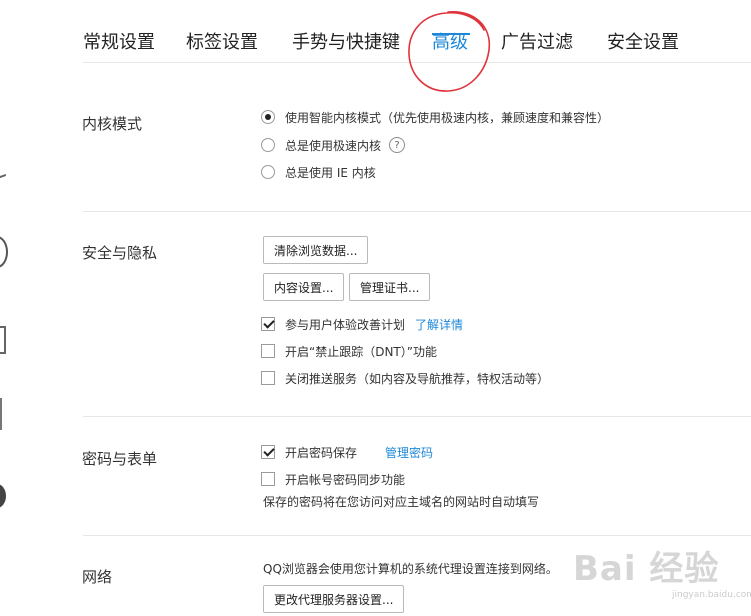 This screenshot has height=616, width=751. Describe the element at coordinates (646, 569) in the screenshot. I see `baidu-watermark-logo: Bai 经验` at that location.